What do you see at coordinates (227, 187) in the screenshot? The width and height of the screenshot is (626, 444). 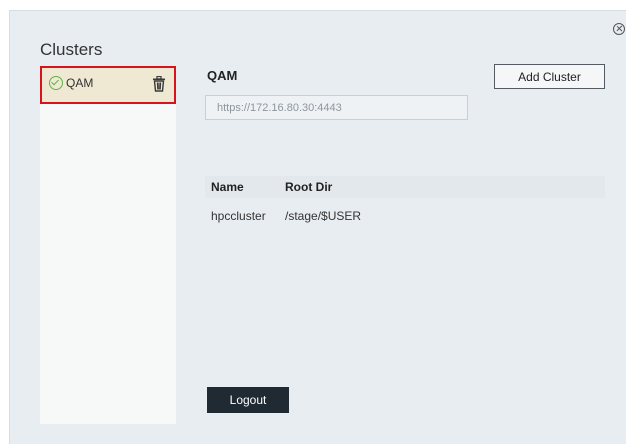 I see `column-header-name: Name` at bounding box center [227, 187].